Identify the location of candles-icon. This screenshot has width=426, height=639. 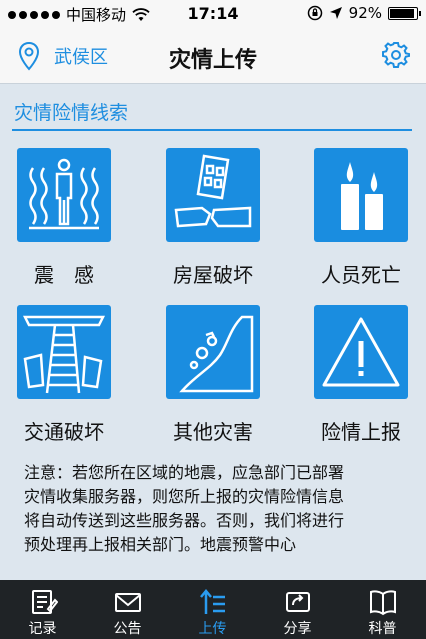
(362, 196).